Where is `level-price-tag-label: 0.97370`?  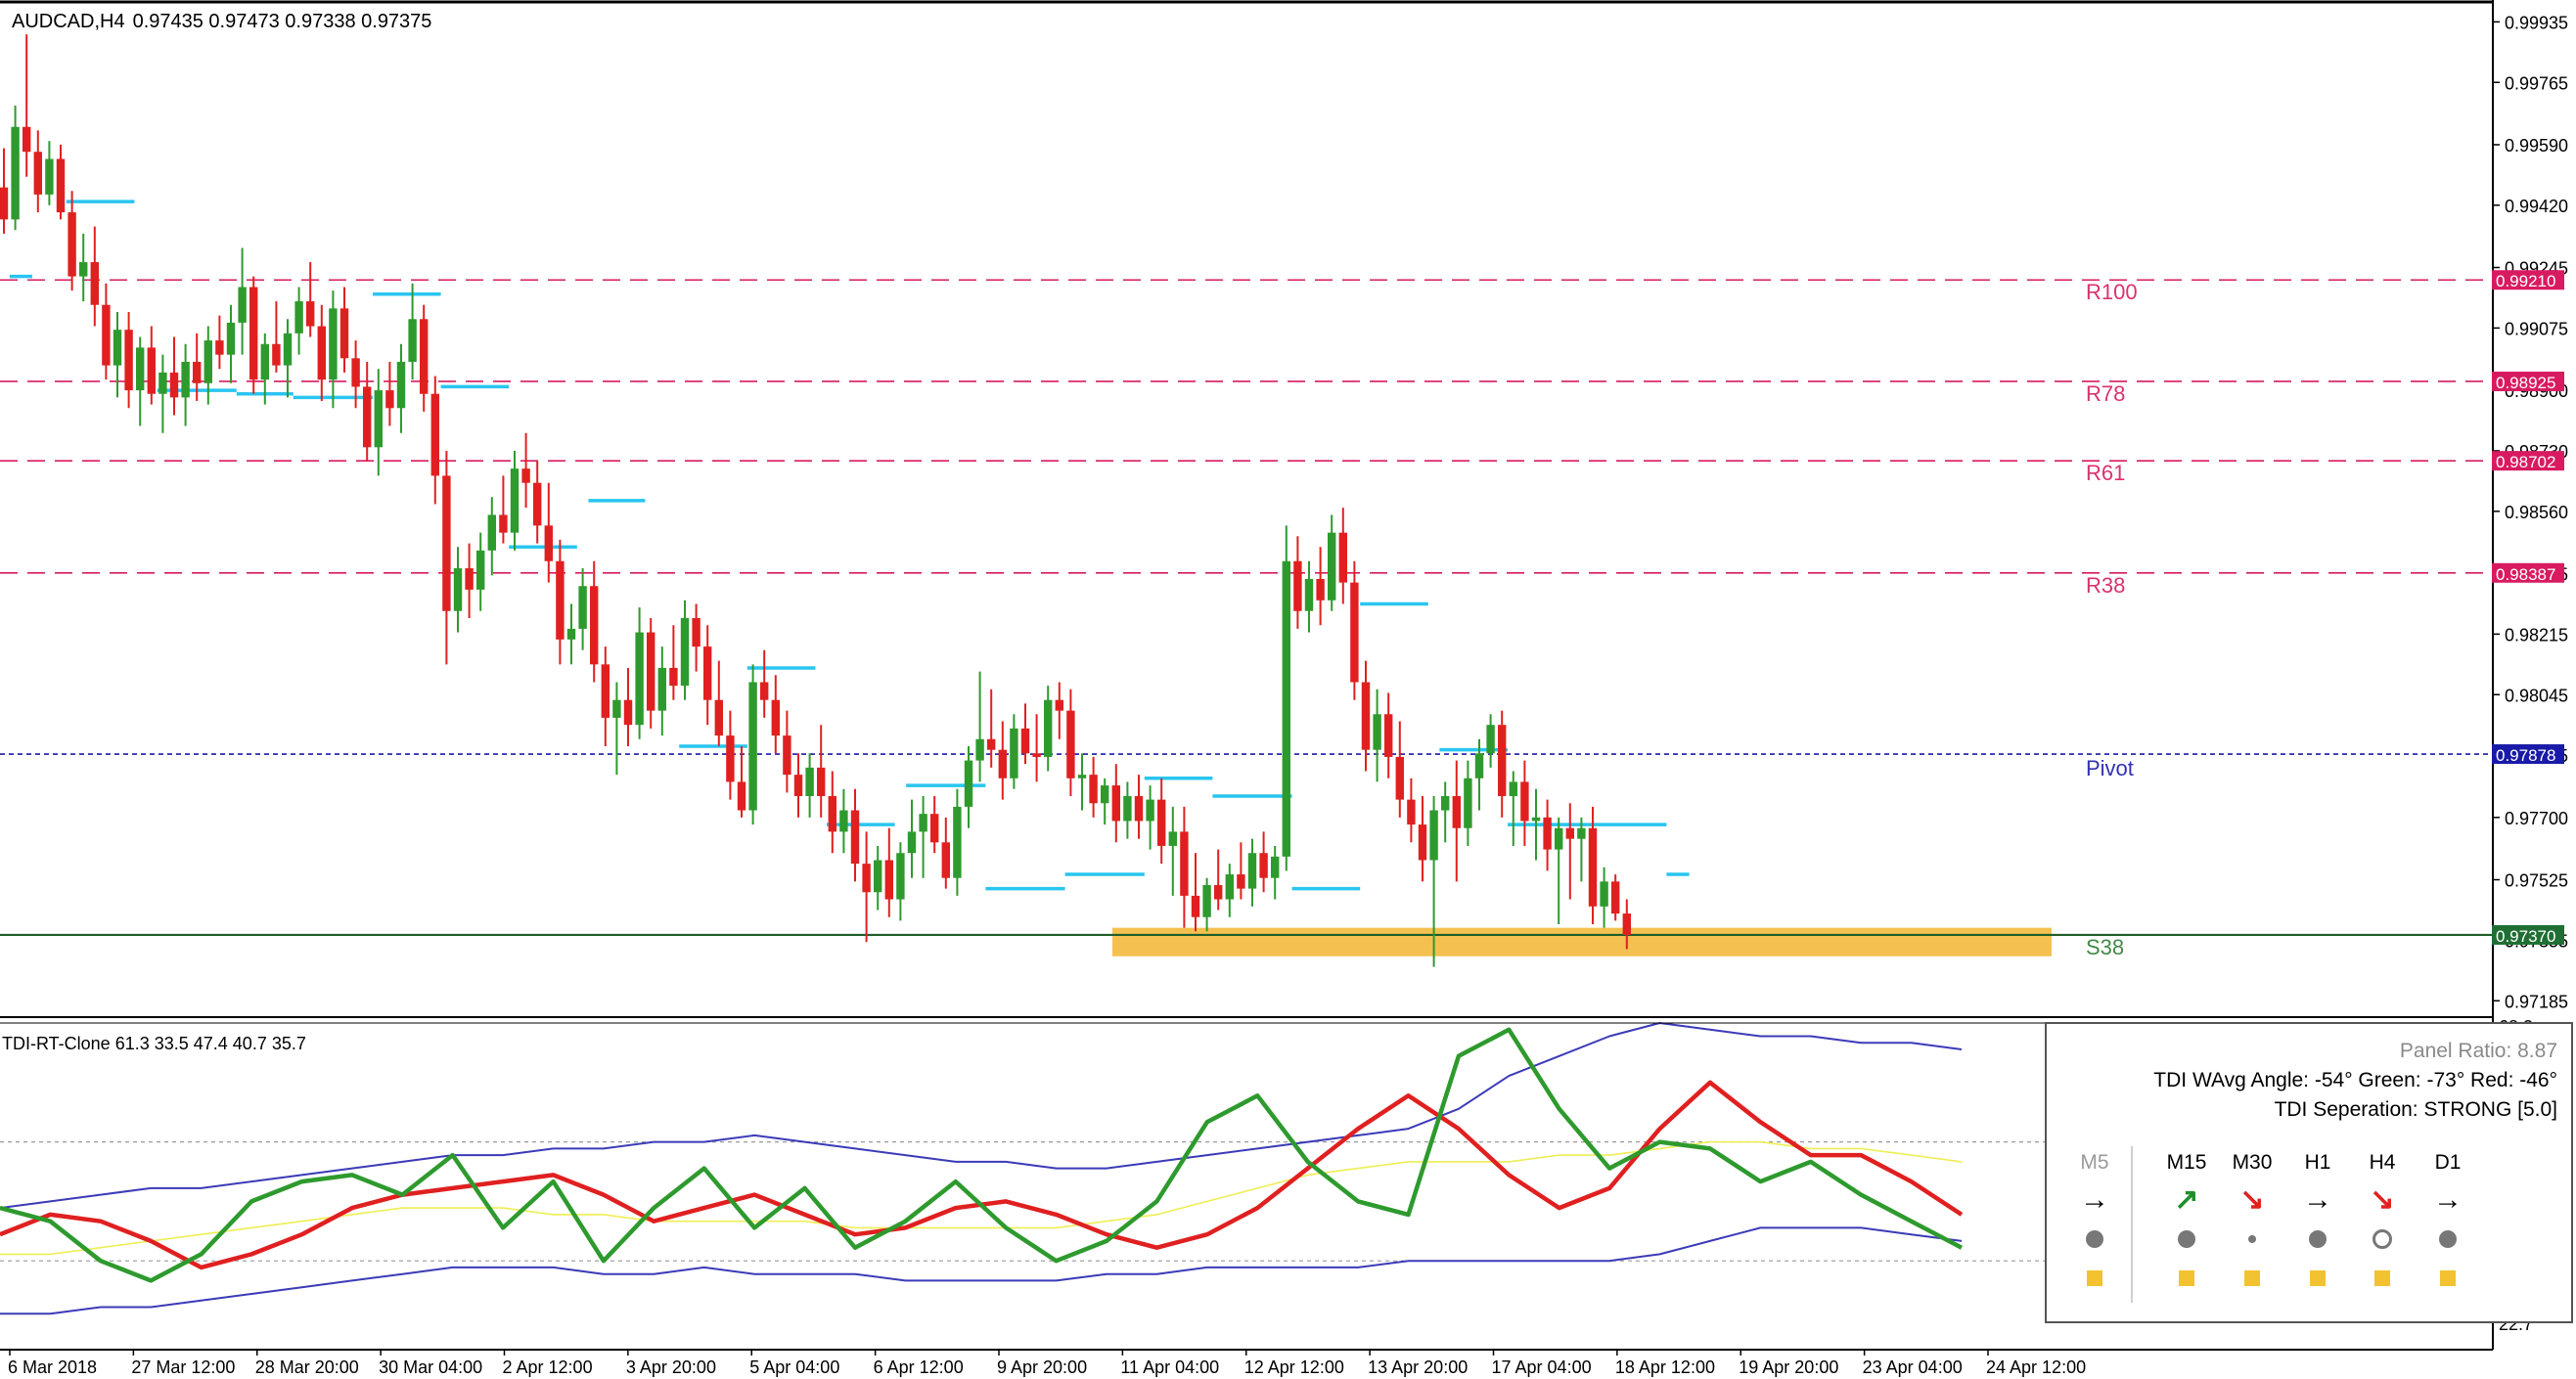 level-price-tag-label: 0.97370 is located at coordinates (2525, 936).